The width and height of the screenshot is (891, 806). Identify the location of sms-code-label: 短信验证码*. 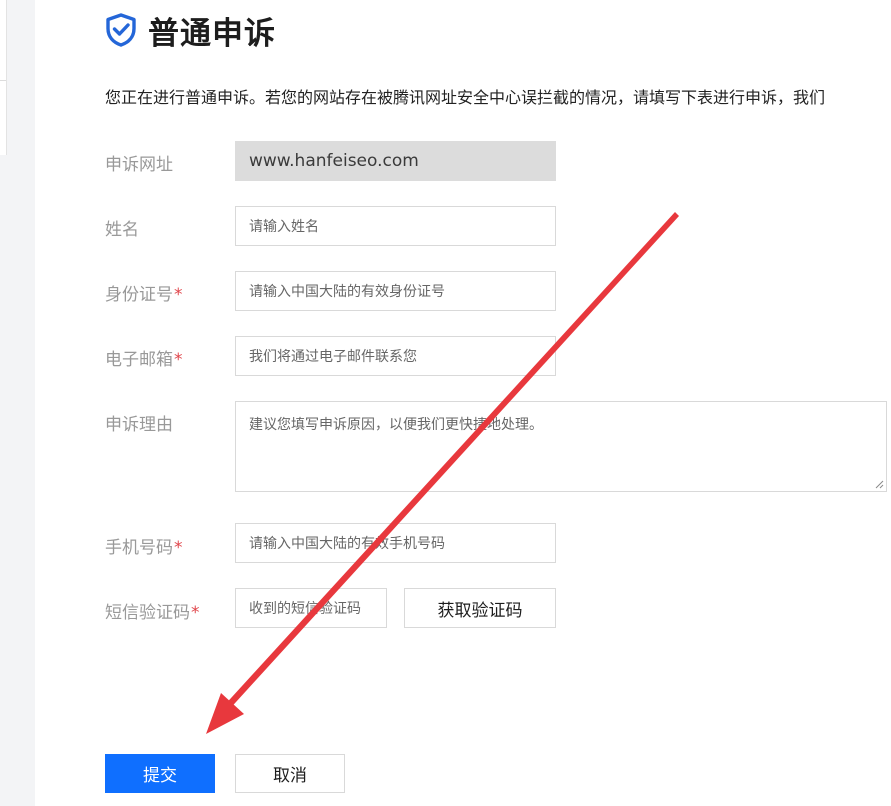
(152, 610).